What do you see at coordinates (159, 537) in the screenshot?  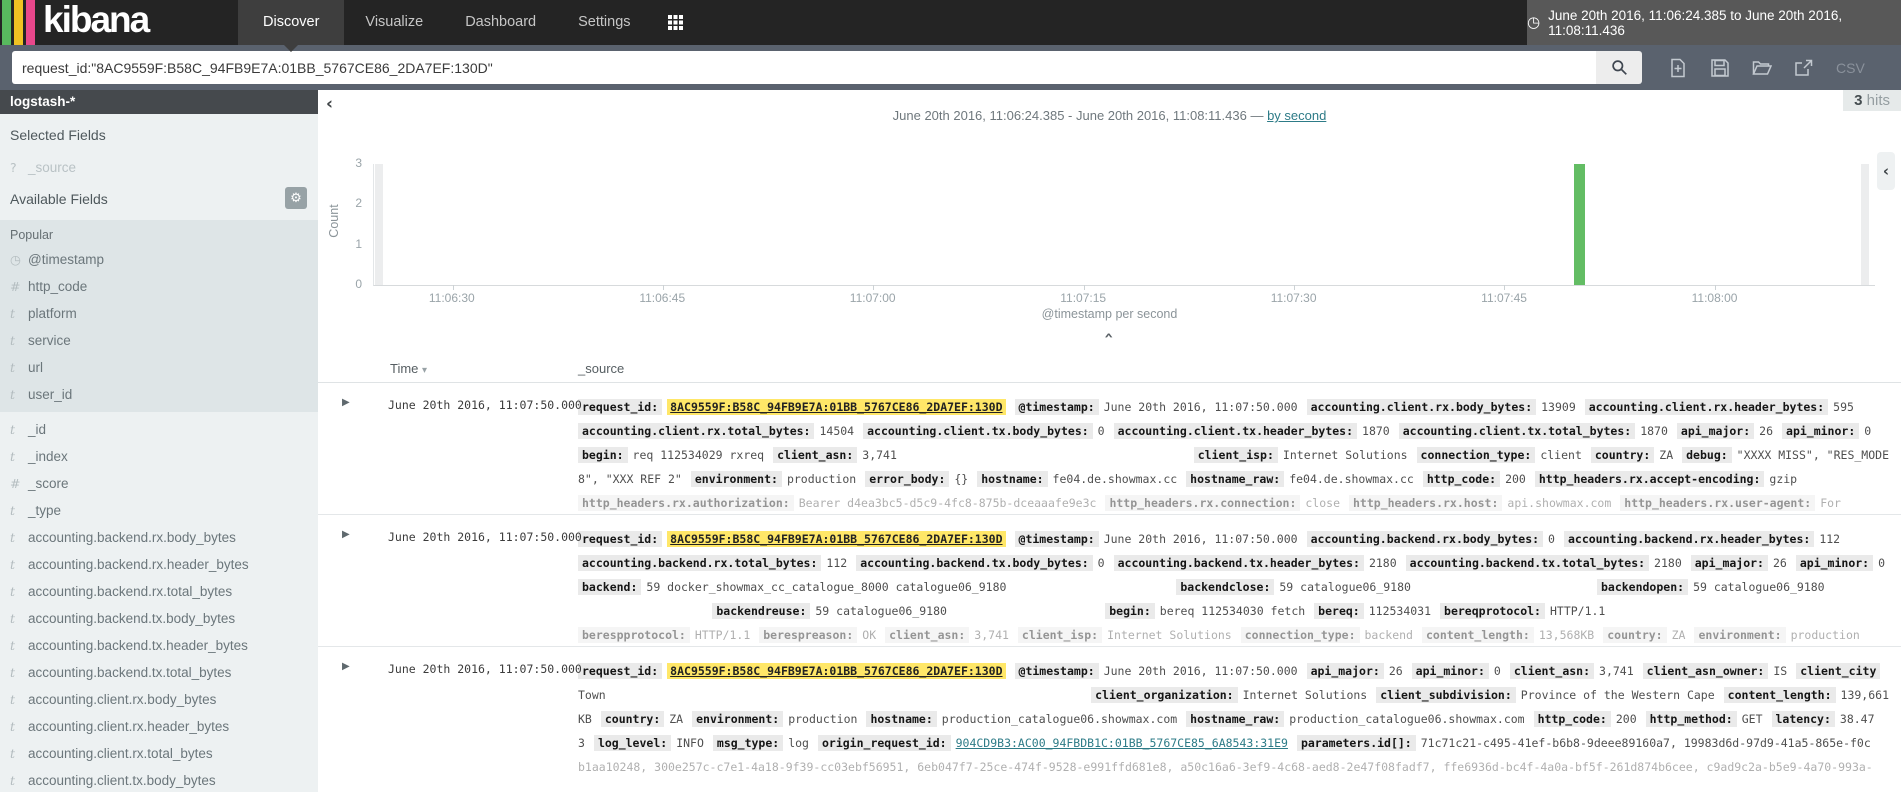 I see `sidebar-field-accounting.backend.rx.body_bytes: t accounting.backend.rx.body_bytes` at bounding box center [159, 537].